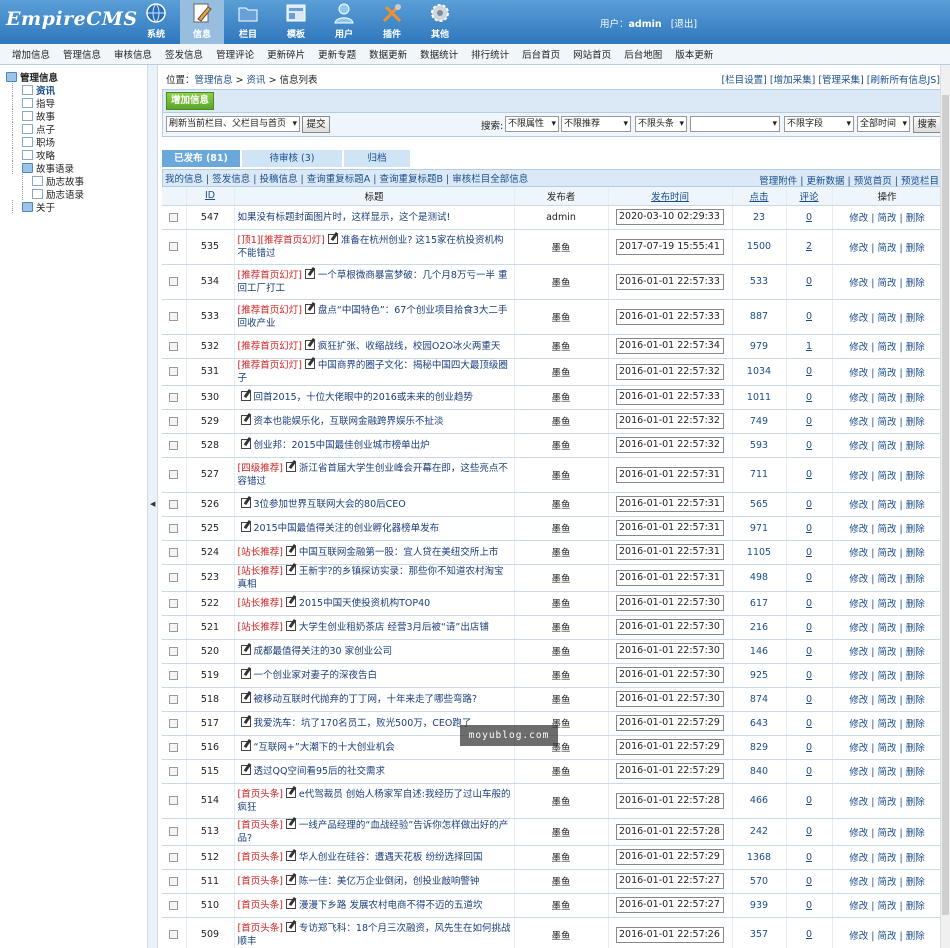 This screenshot has height=948, width=950. Describe the element at coordinates (342, 445) in the screenshot. I see `row-title-link: 创业邦：2015中国最佳创业城市榜单出炉` at that location.